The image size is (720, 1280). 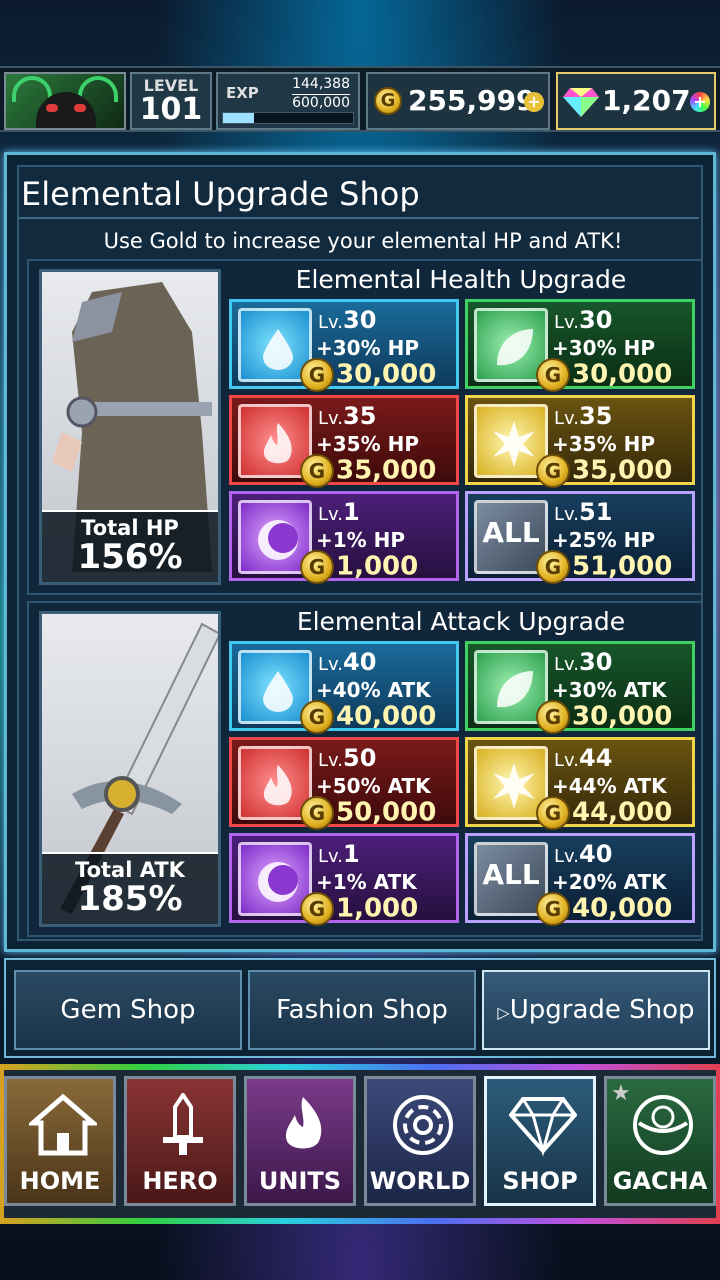 I want to click on attack-upgrade-tile-dark: Lv.1 +1% ATK G 1,000, so click(x=344, y=879).